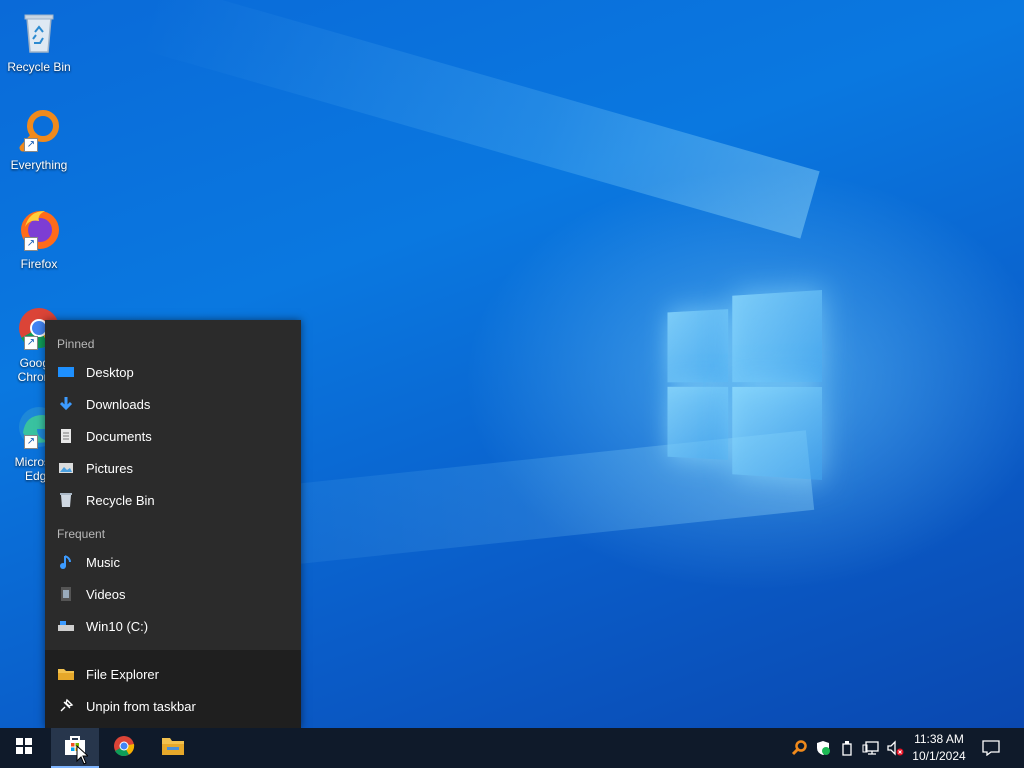 This screenshot has height=770, width=1024. Describe the element at coordinates (871, 748) in the screenshot. I see `network-icon` at that location.